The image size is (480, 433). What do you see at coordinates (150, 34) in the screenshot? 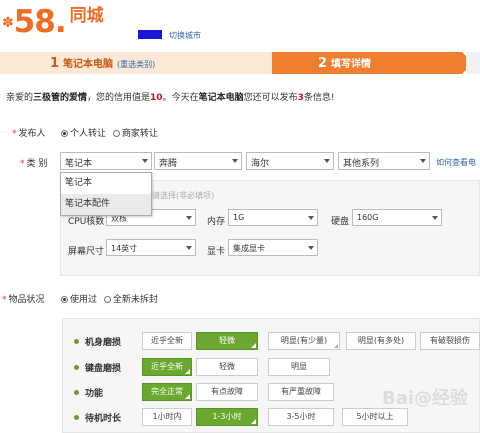
I see `city-name-redacted` at bounding box center [150, 34].